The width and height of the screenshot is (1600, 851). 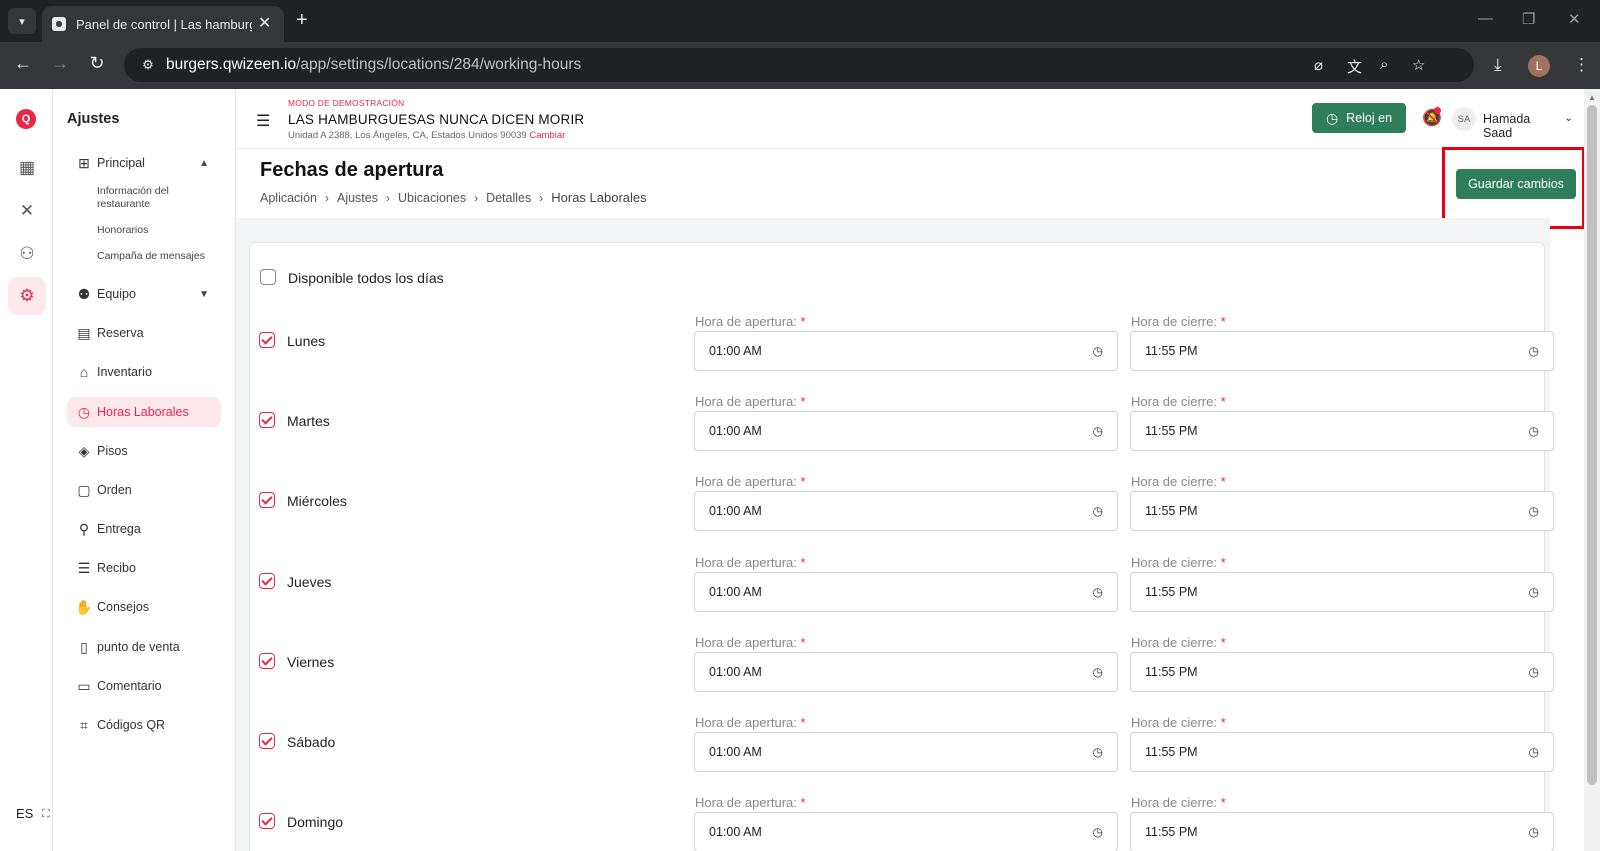 I want to click on sidebar-item-receipt: ☰ Recibo, so click(x=144, y=568).